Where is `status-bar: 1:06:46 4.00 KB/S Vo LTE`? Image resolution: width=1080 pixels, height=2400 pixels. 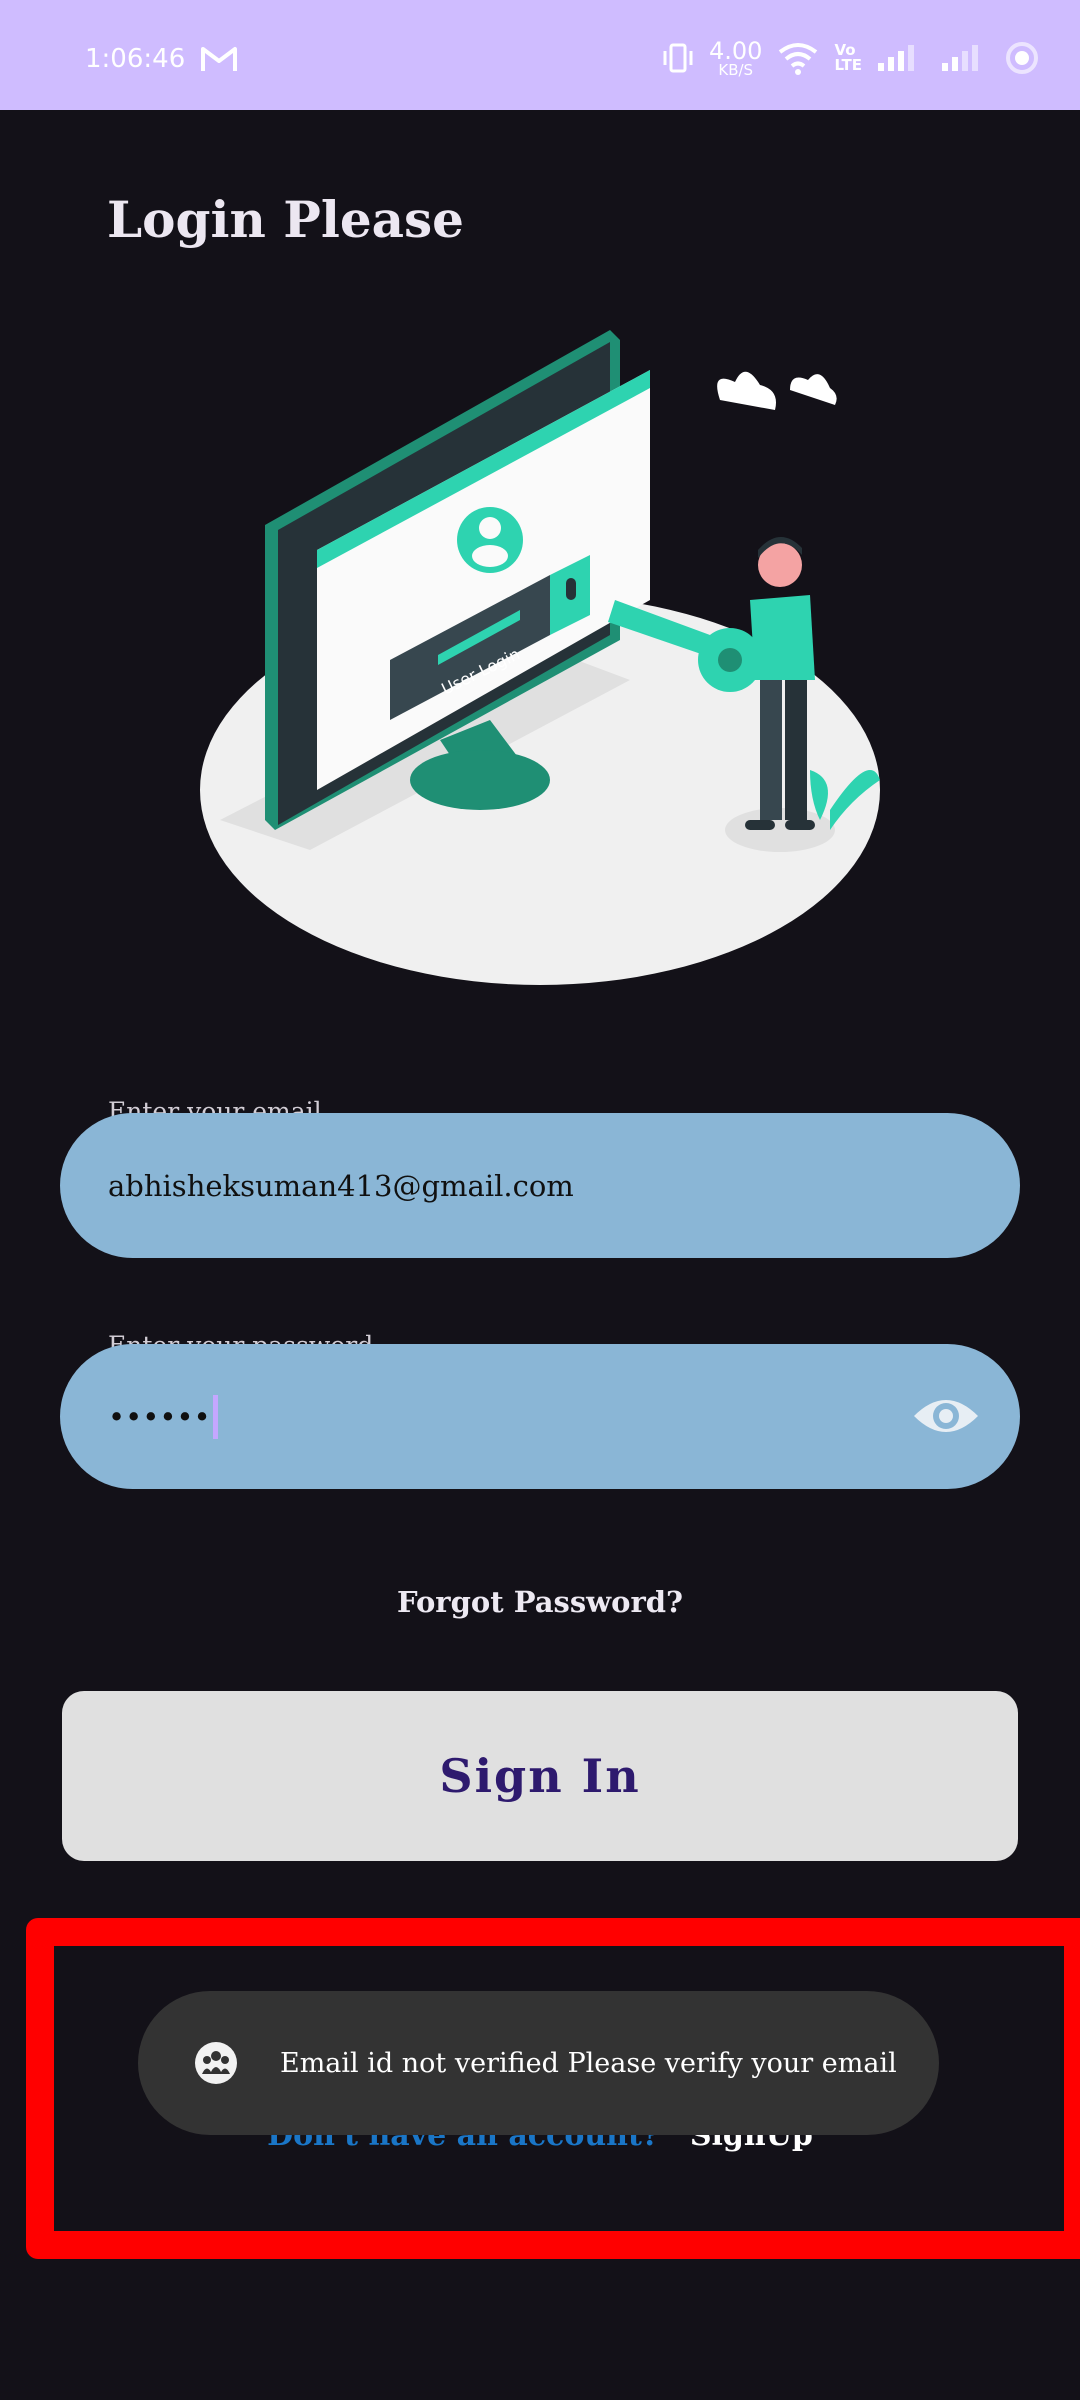
status-bar: 1:06:46 4.00 KB/S Vo LTE is located at coordinates (540, 55).